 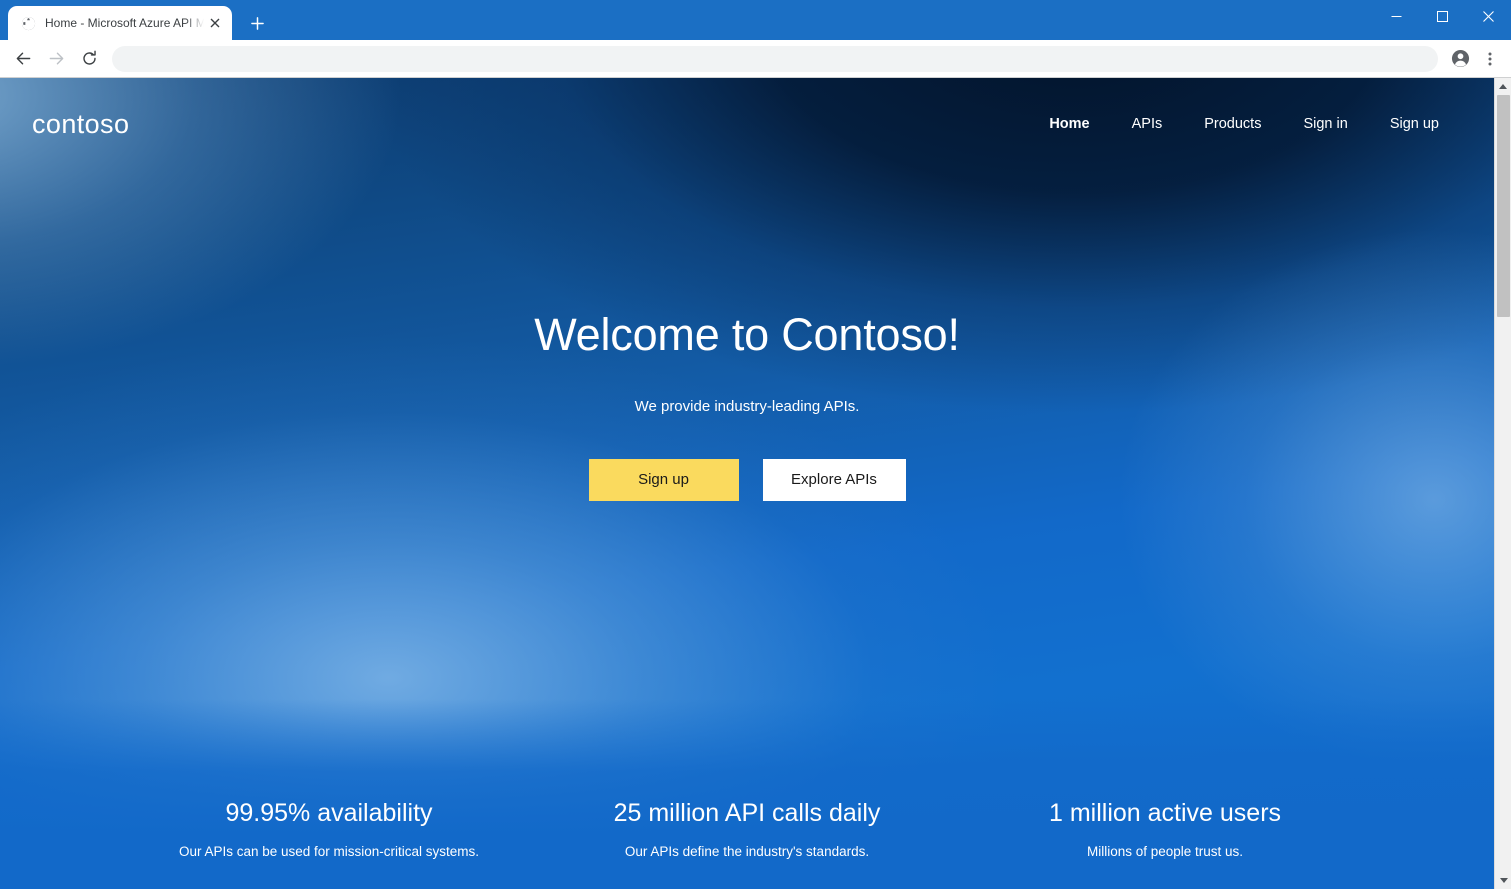 I want to click on browser-toolbar, so click(x=755, y=59).